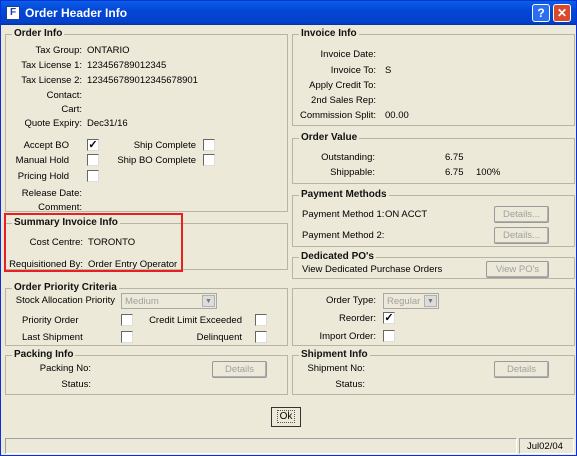  Describe the element at coordinates (107, 123) in the screenshot. I see `quote-expiry-value: Dec31/16` at that location.